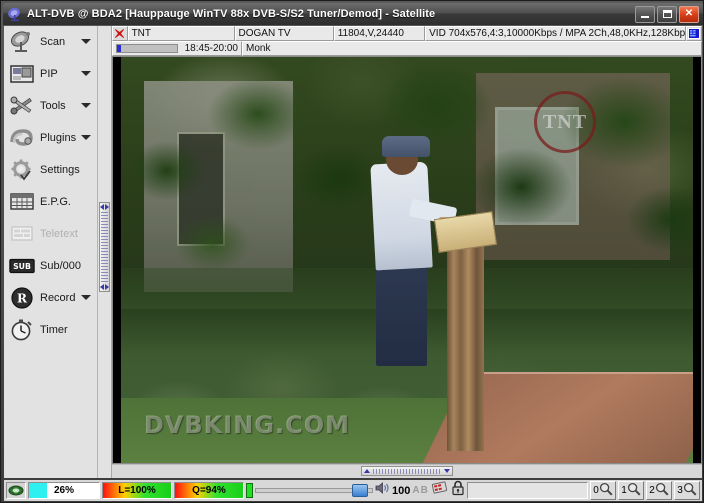 The image size is (704, 503). What do you see at coordinates (58, 138) in the screenshot?
I see `sidebar-item-label: Plugins` at bounding box center [58, 138].